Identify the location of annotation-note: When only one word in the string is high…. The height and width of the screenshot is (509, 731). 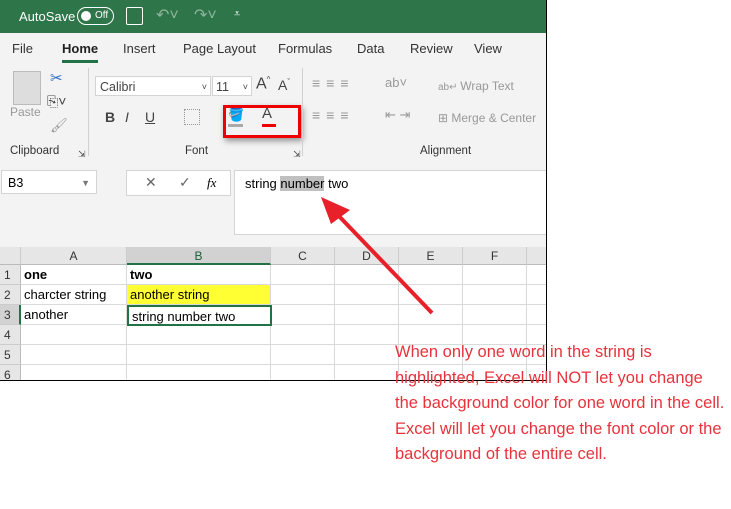
(560, 403).